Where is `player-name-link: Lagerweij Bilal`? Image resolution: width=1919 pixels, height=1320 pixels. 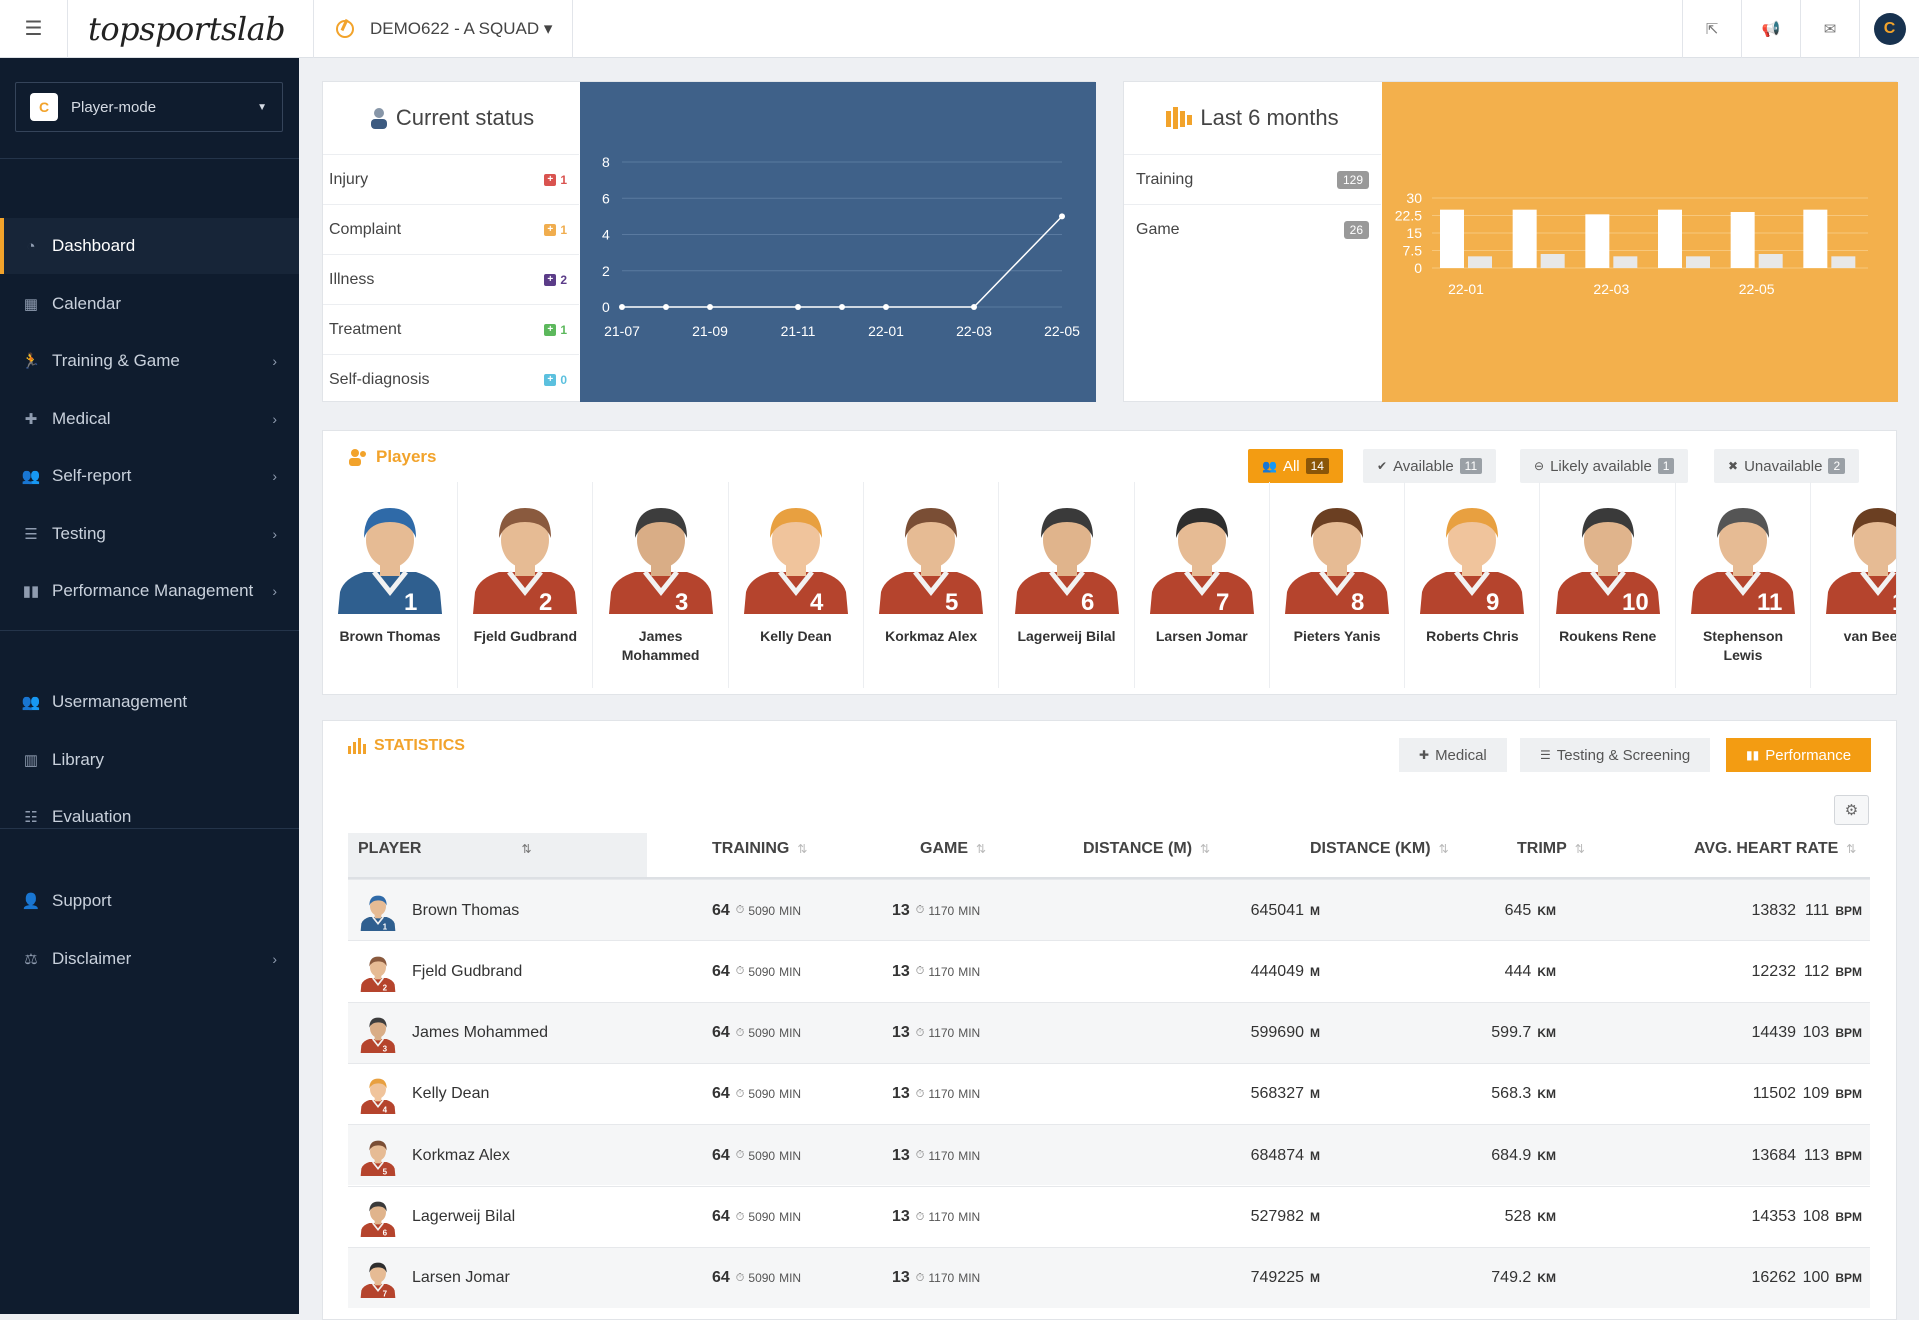 player-name-link: Lagerweij Bilal is located at coordinates (463, 1217).